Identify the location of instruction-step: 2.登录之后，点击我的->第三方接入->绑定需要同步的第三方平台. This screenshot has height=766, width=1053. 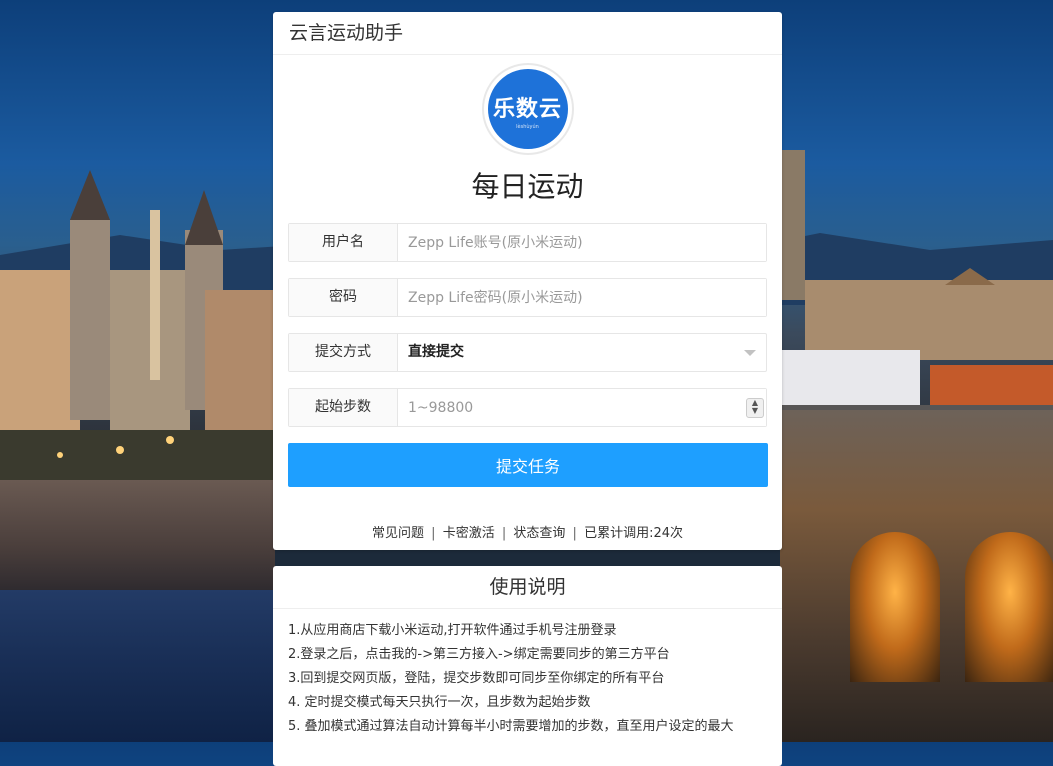
(479, 654).